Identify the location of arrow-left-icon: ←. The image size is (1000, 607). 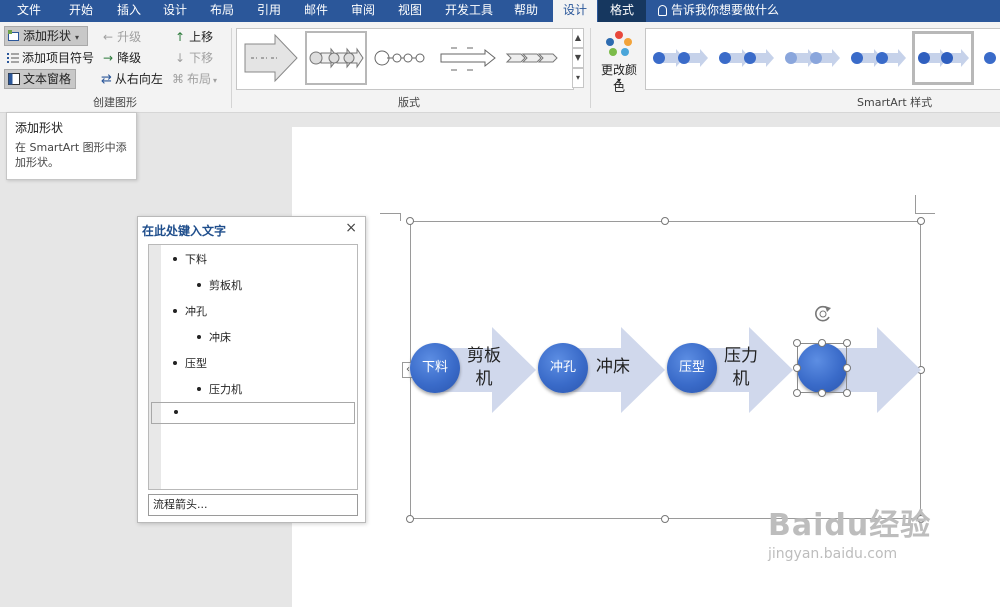
(108, 37).